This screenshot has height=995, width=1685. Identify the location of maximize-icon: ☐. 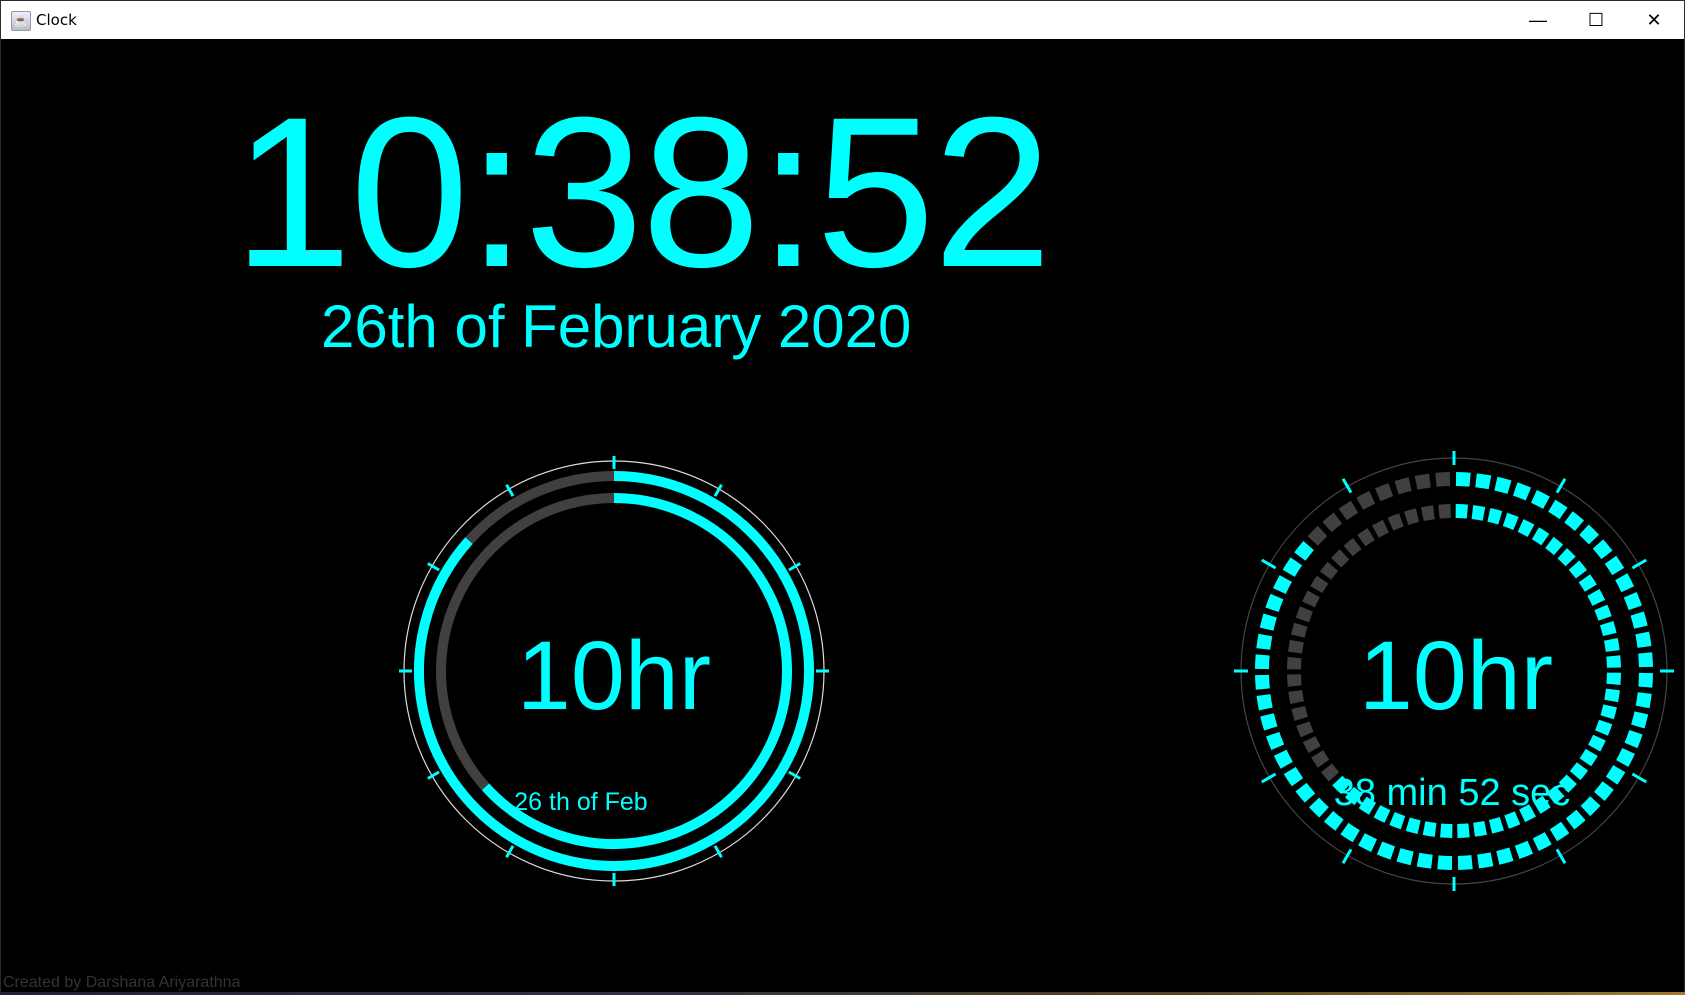
(1596, 20).